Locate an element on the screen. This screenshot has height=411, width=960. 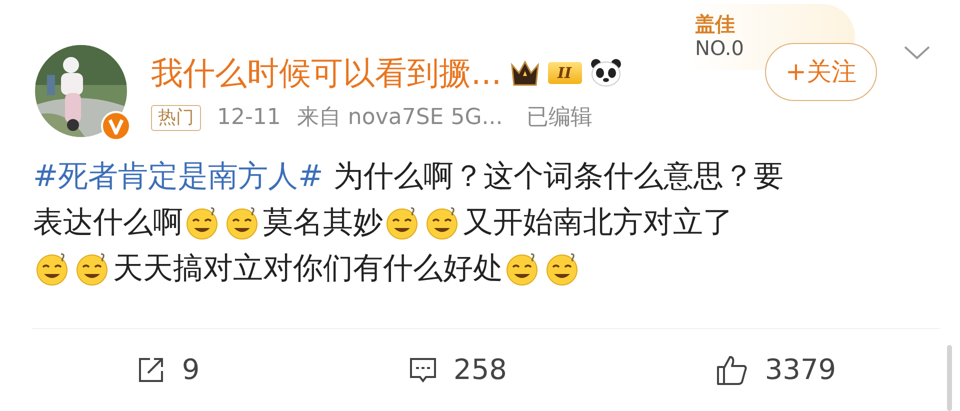
fan-badge-number: NO.0 is located at coordinates (720, 48).